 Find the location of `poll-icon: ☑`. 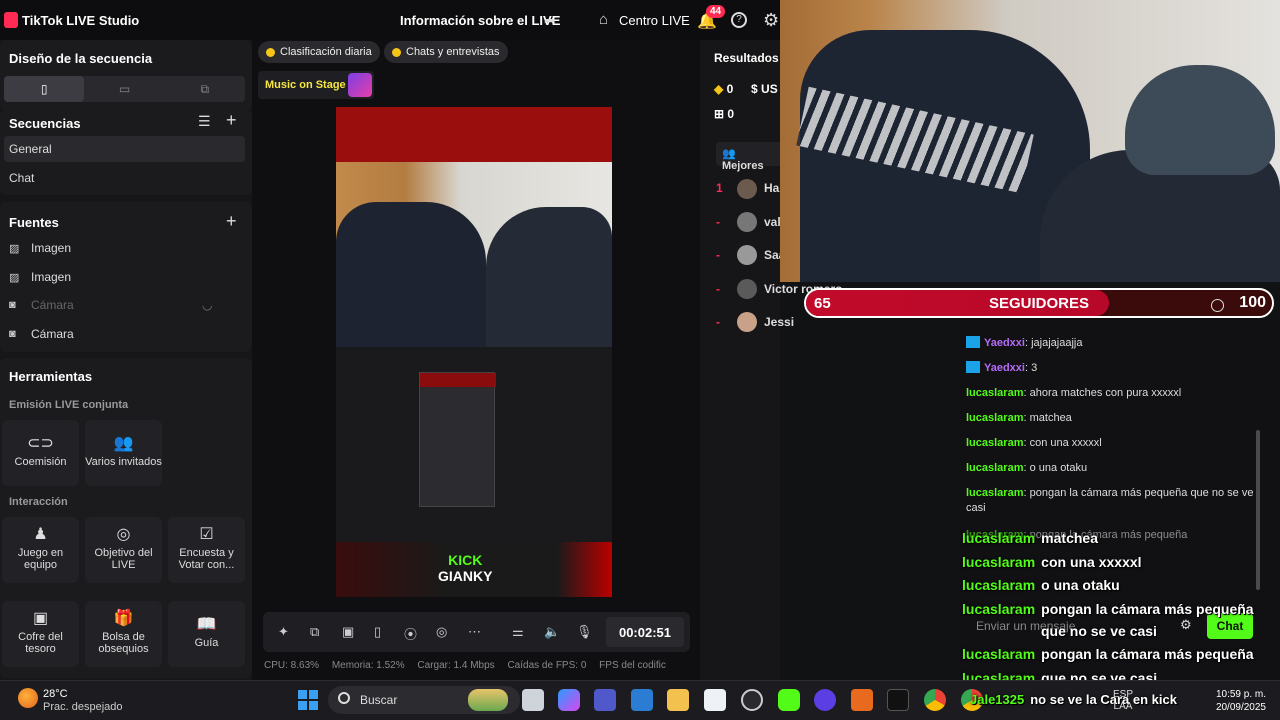

poll-icon: ☑ is located at coordinates (206, 534).